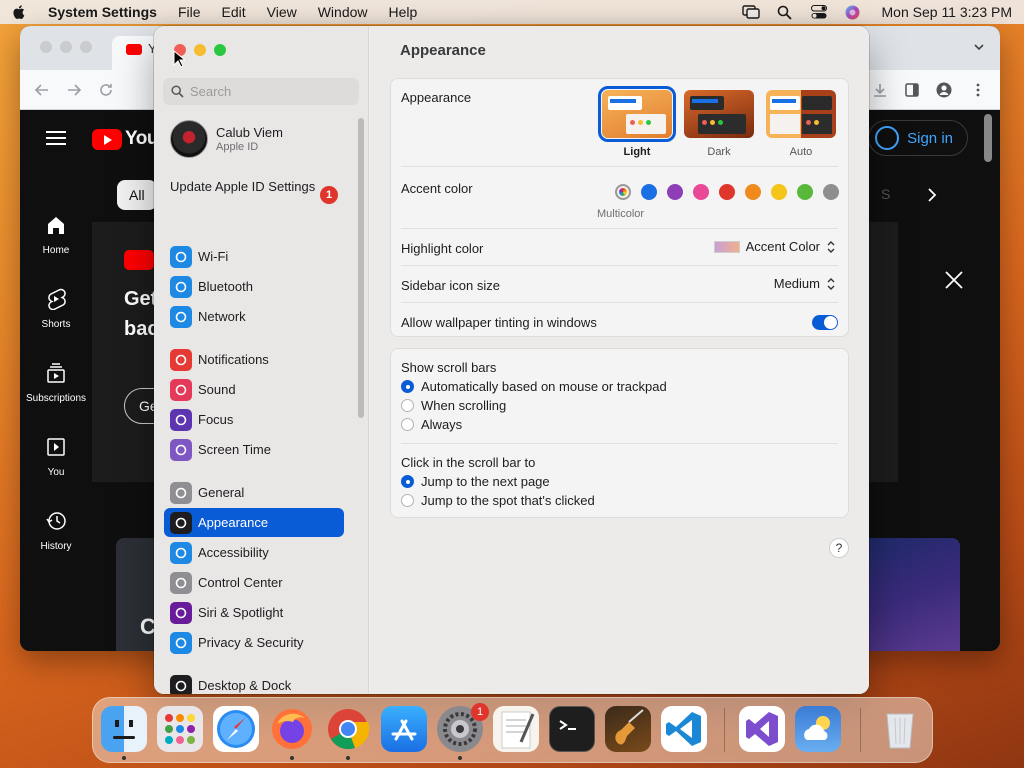 The image size is (1024, 768). I want to click on sidebar-item-network: Network, so click(254, 316).